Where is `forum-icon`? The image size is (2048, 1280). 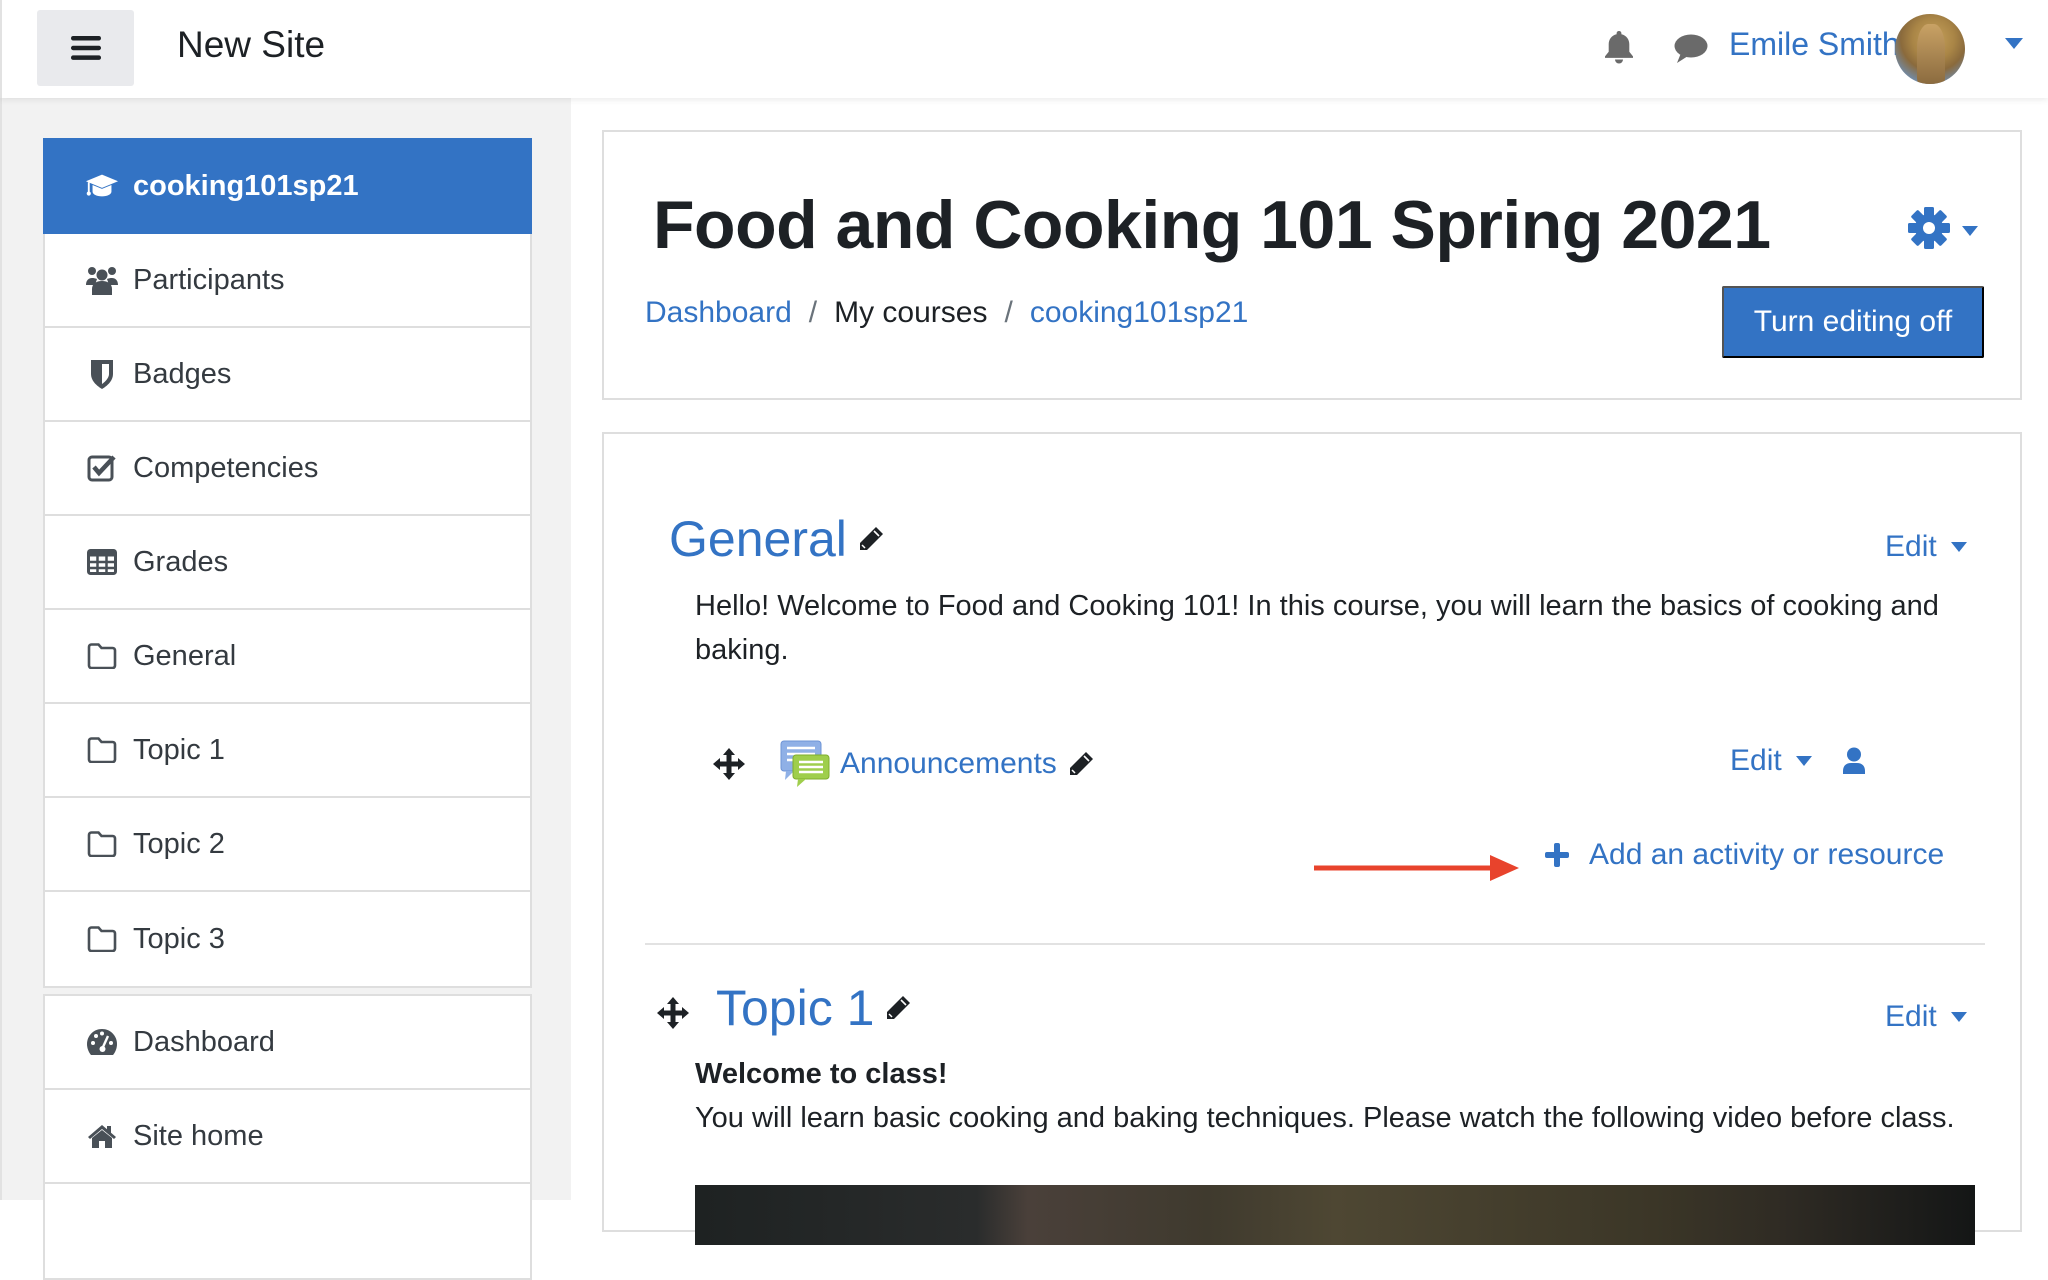
forum-icon is located at coordinates (805, 764).